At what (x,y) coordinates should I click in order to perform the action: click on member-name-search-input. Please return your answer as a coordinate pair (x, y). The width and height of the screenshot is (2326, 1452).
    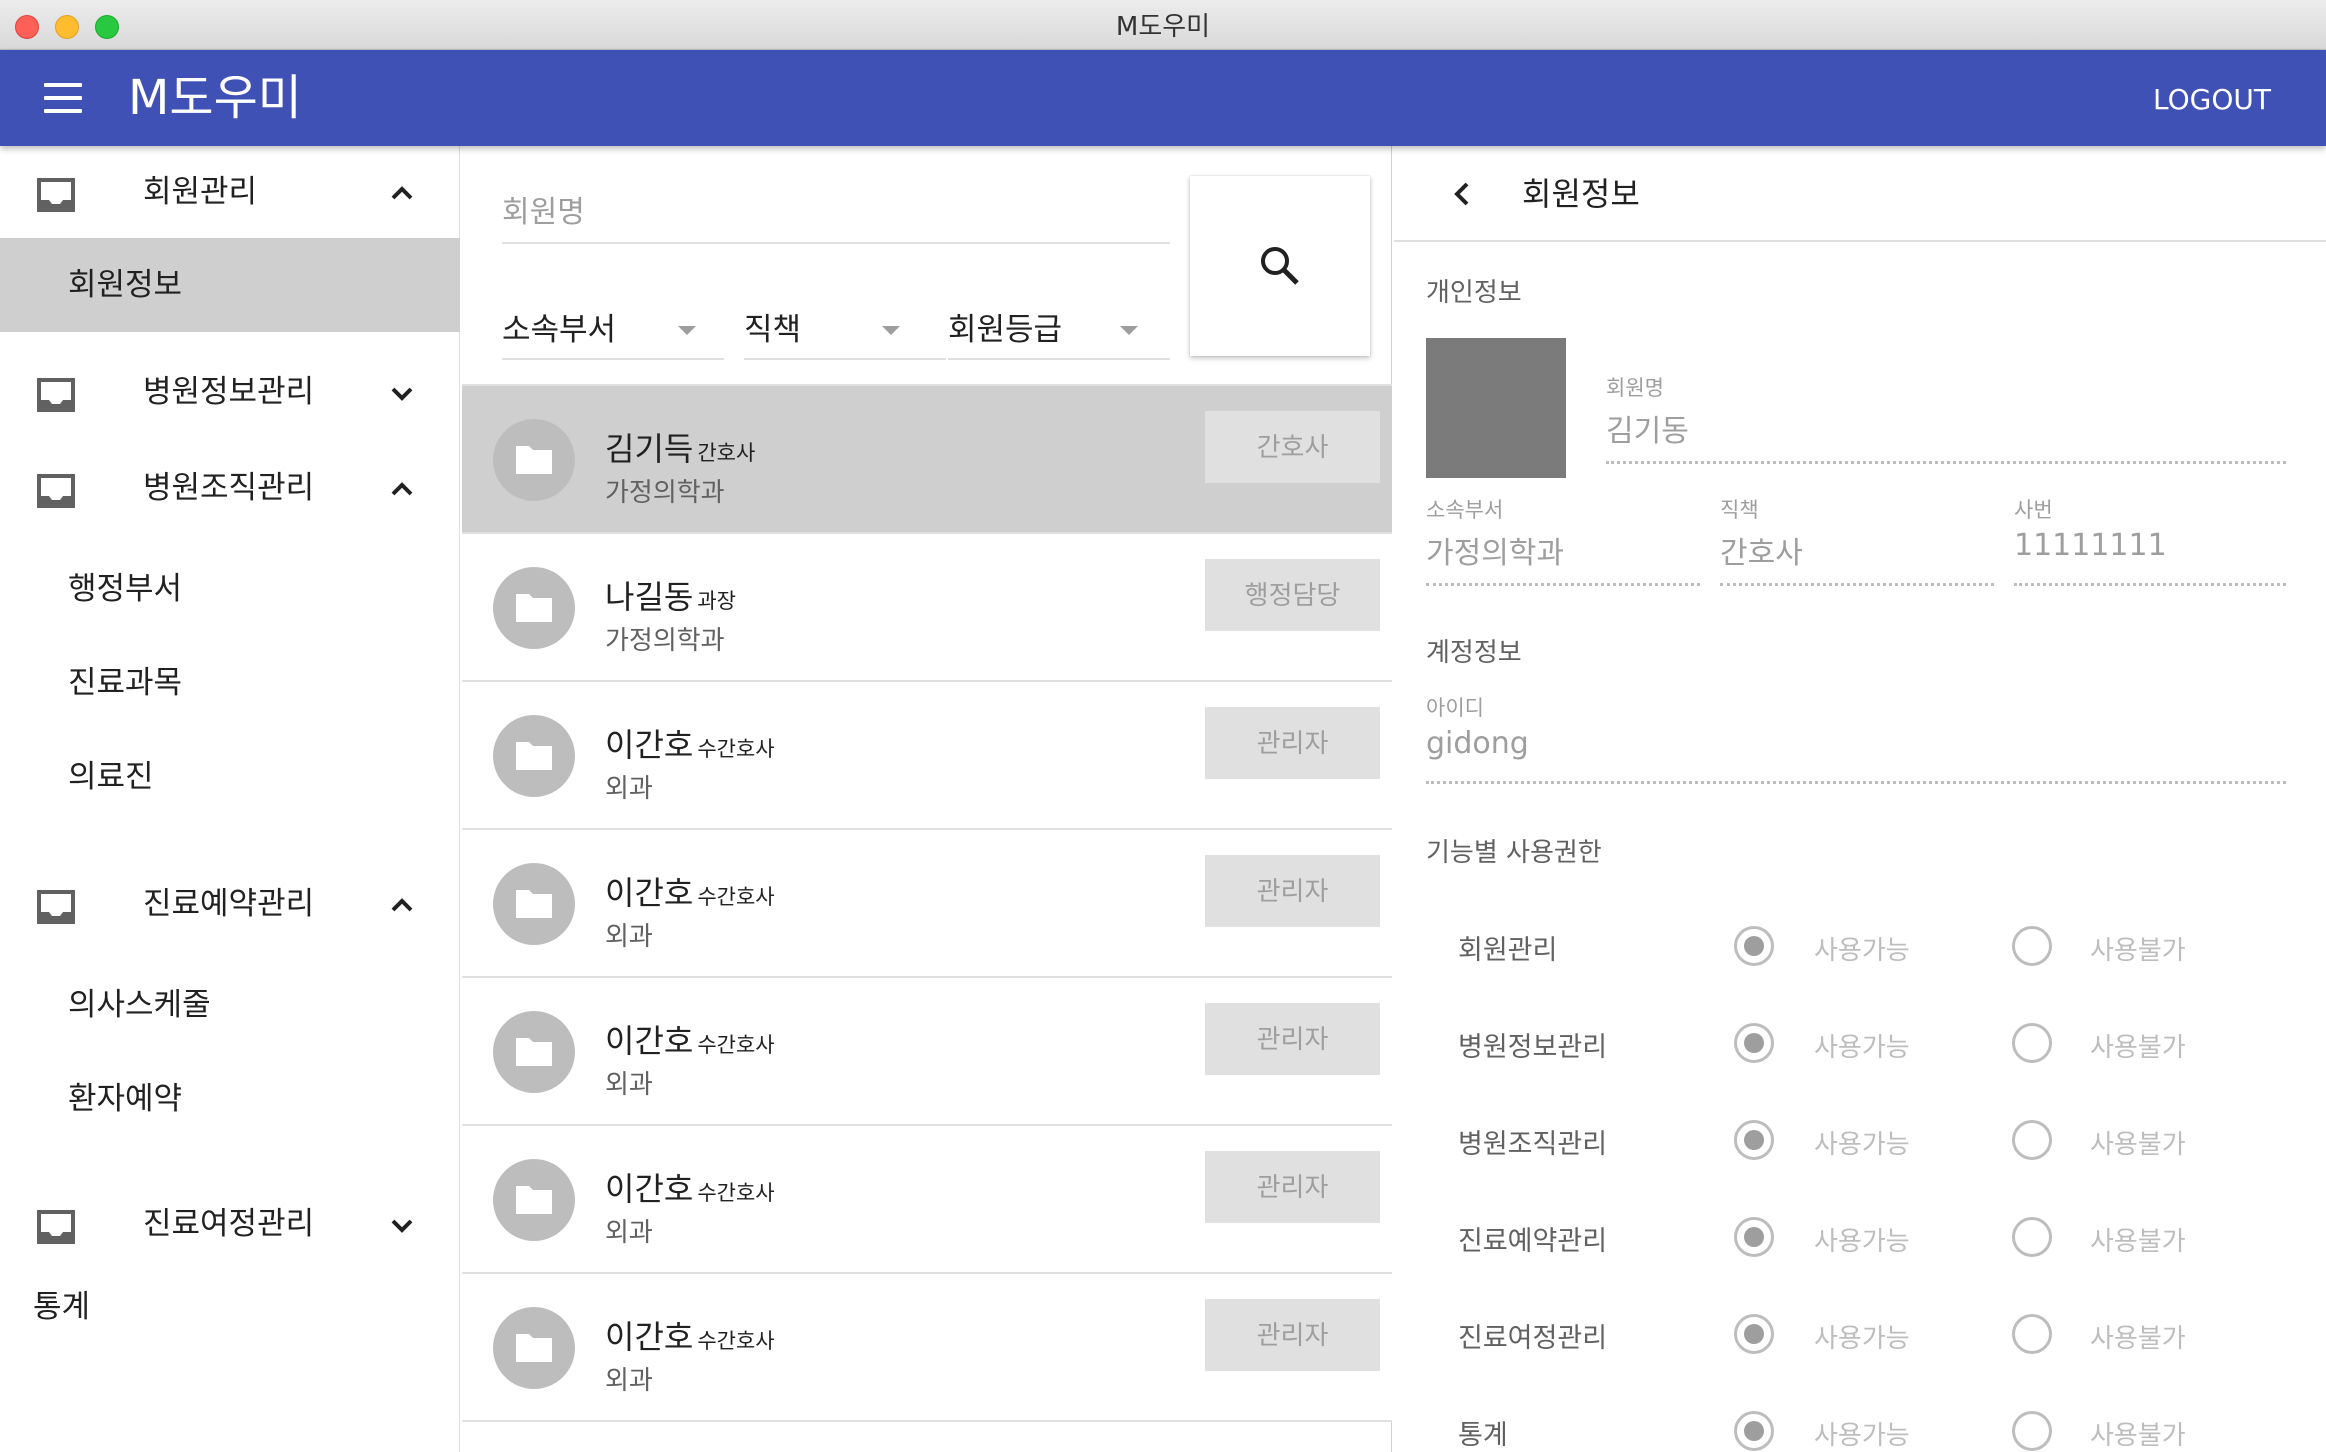
    Looking at the image, I should click on (836, 213).